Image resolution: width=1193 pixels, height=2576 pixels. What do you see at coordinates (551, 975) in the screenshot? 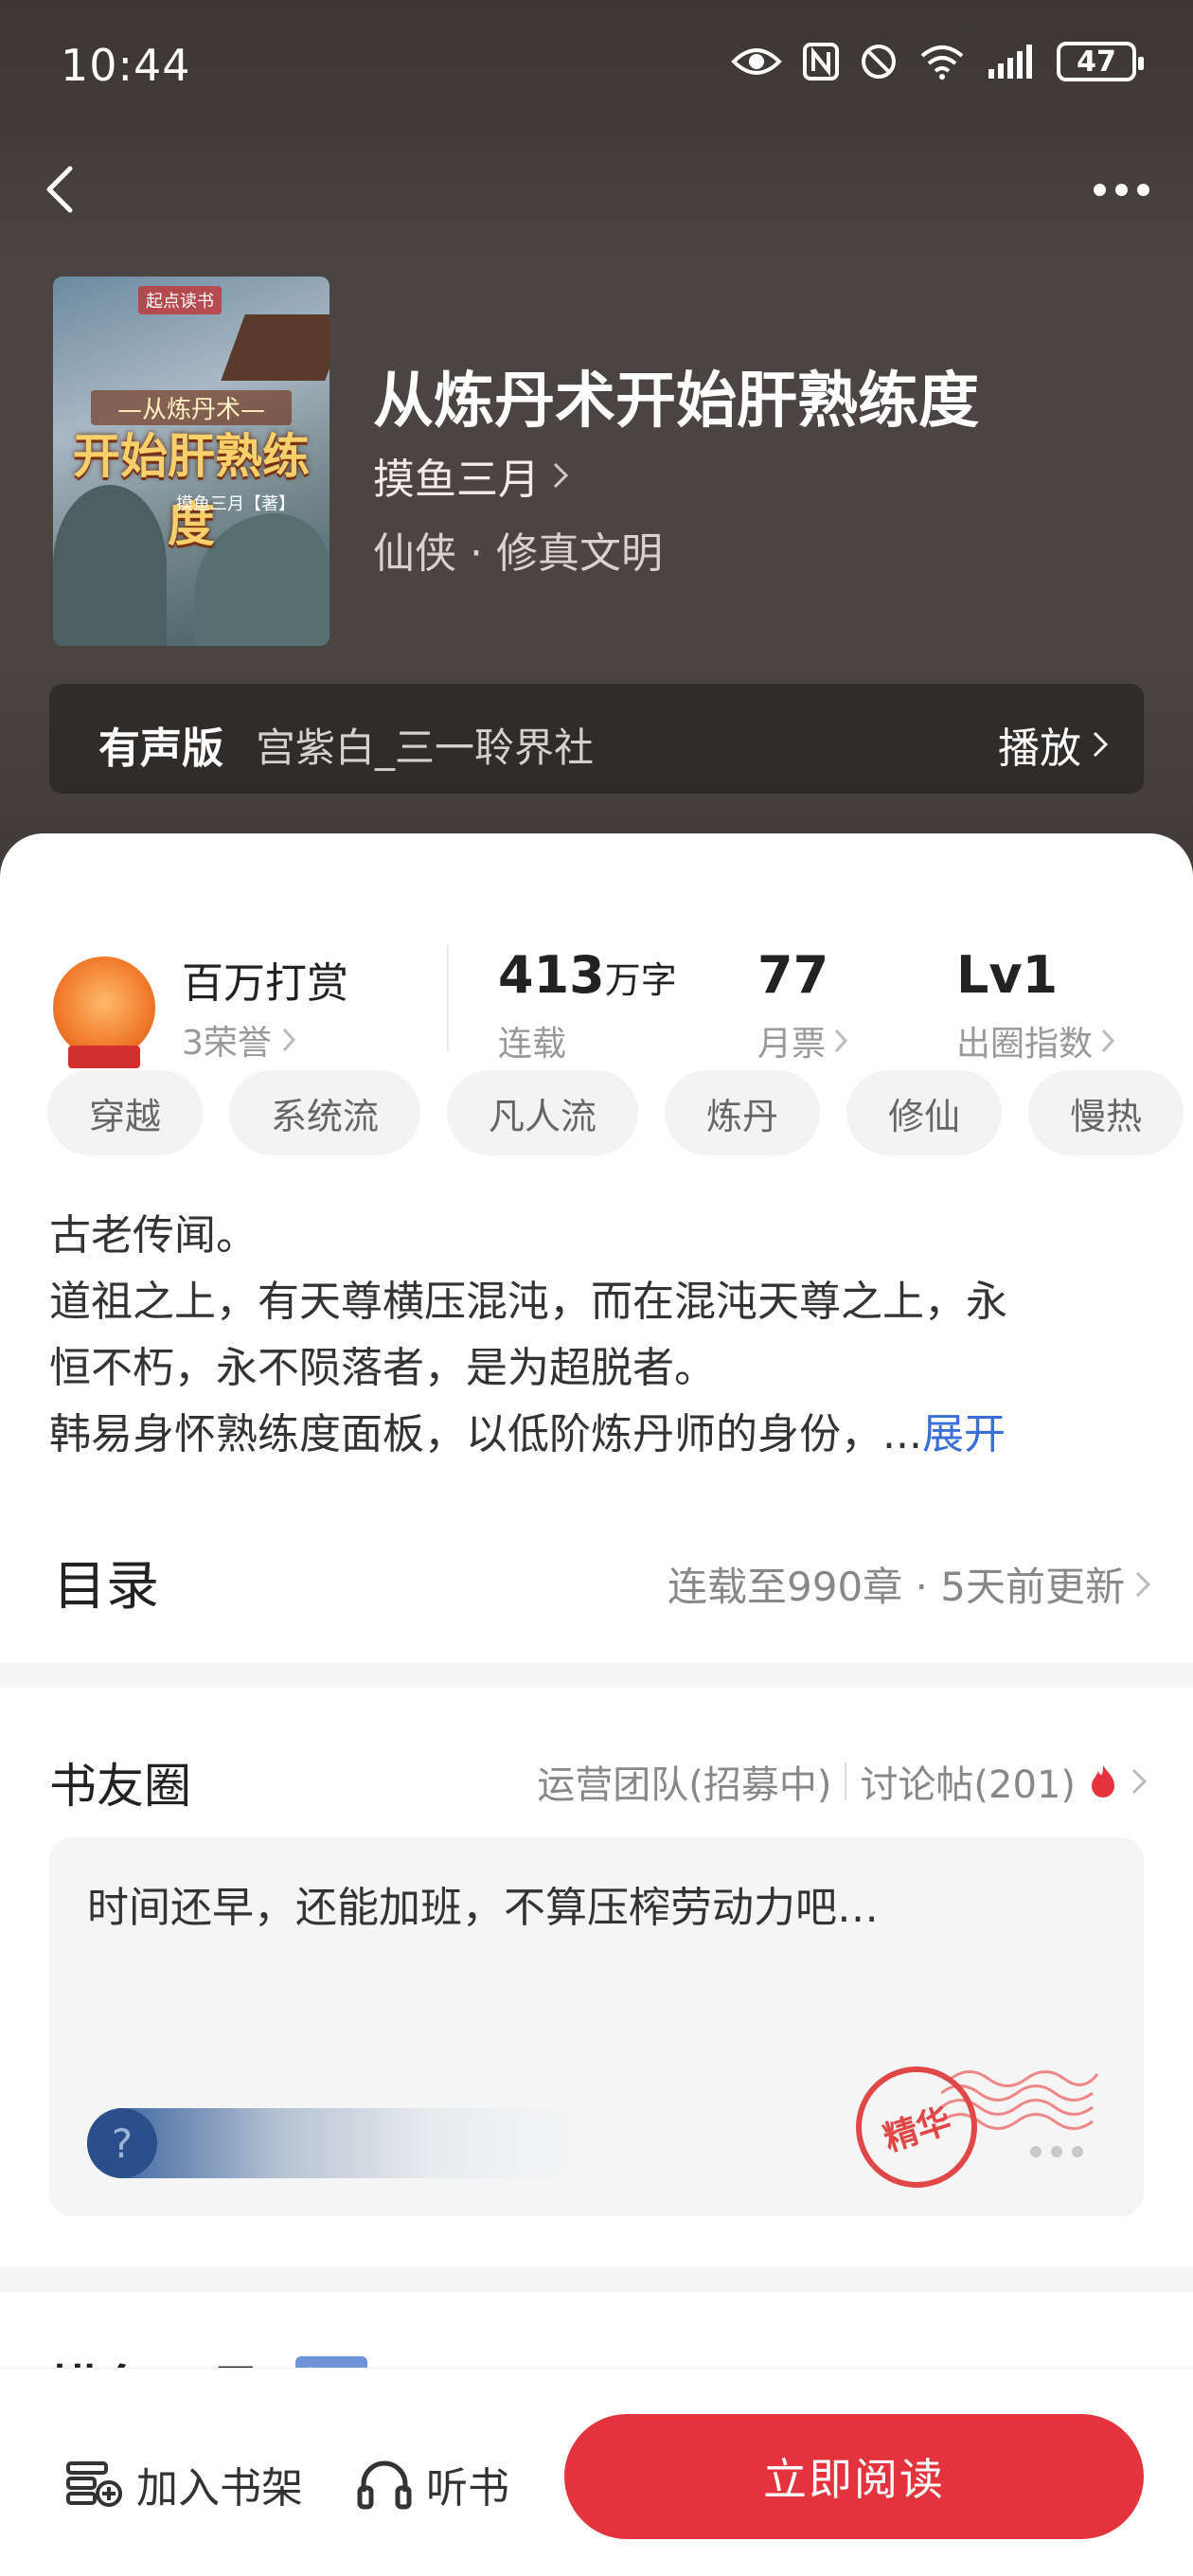
I see `word-count-value: 413` at bounding box center [551, 975].